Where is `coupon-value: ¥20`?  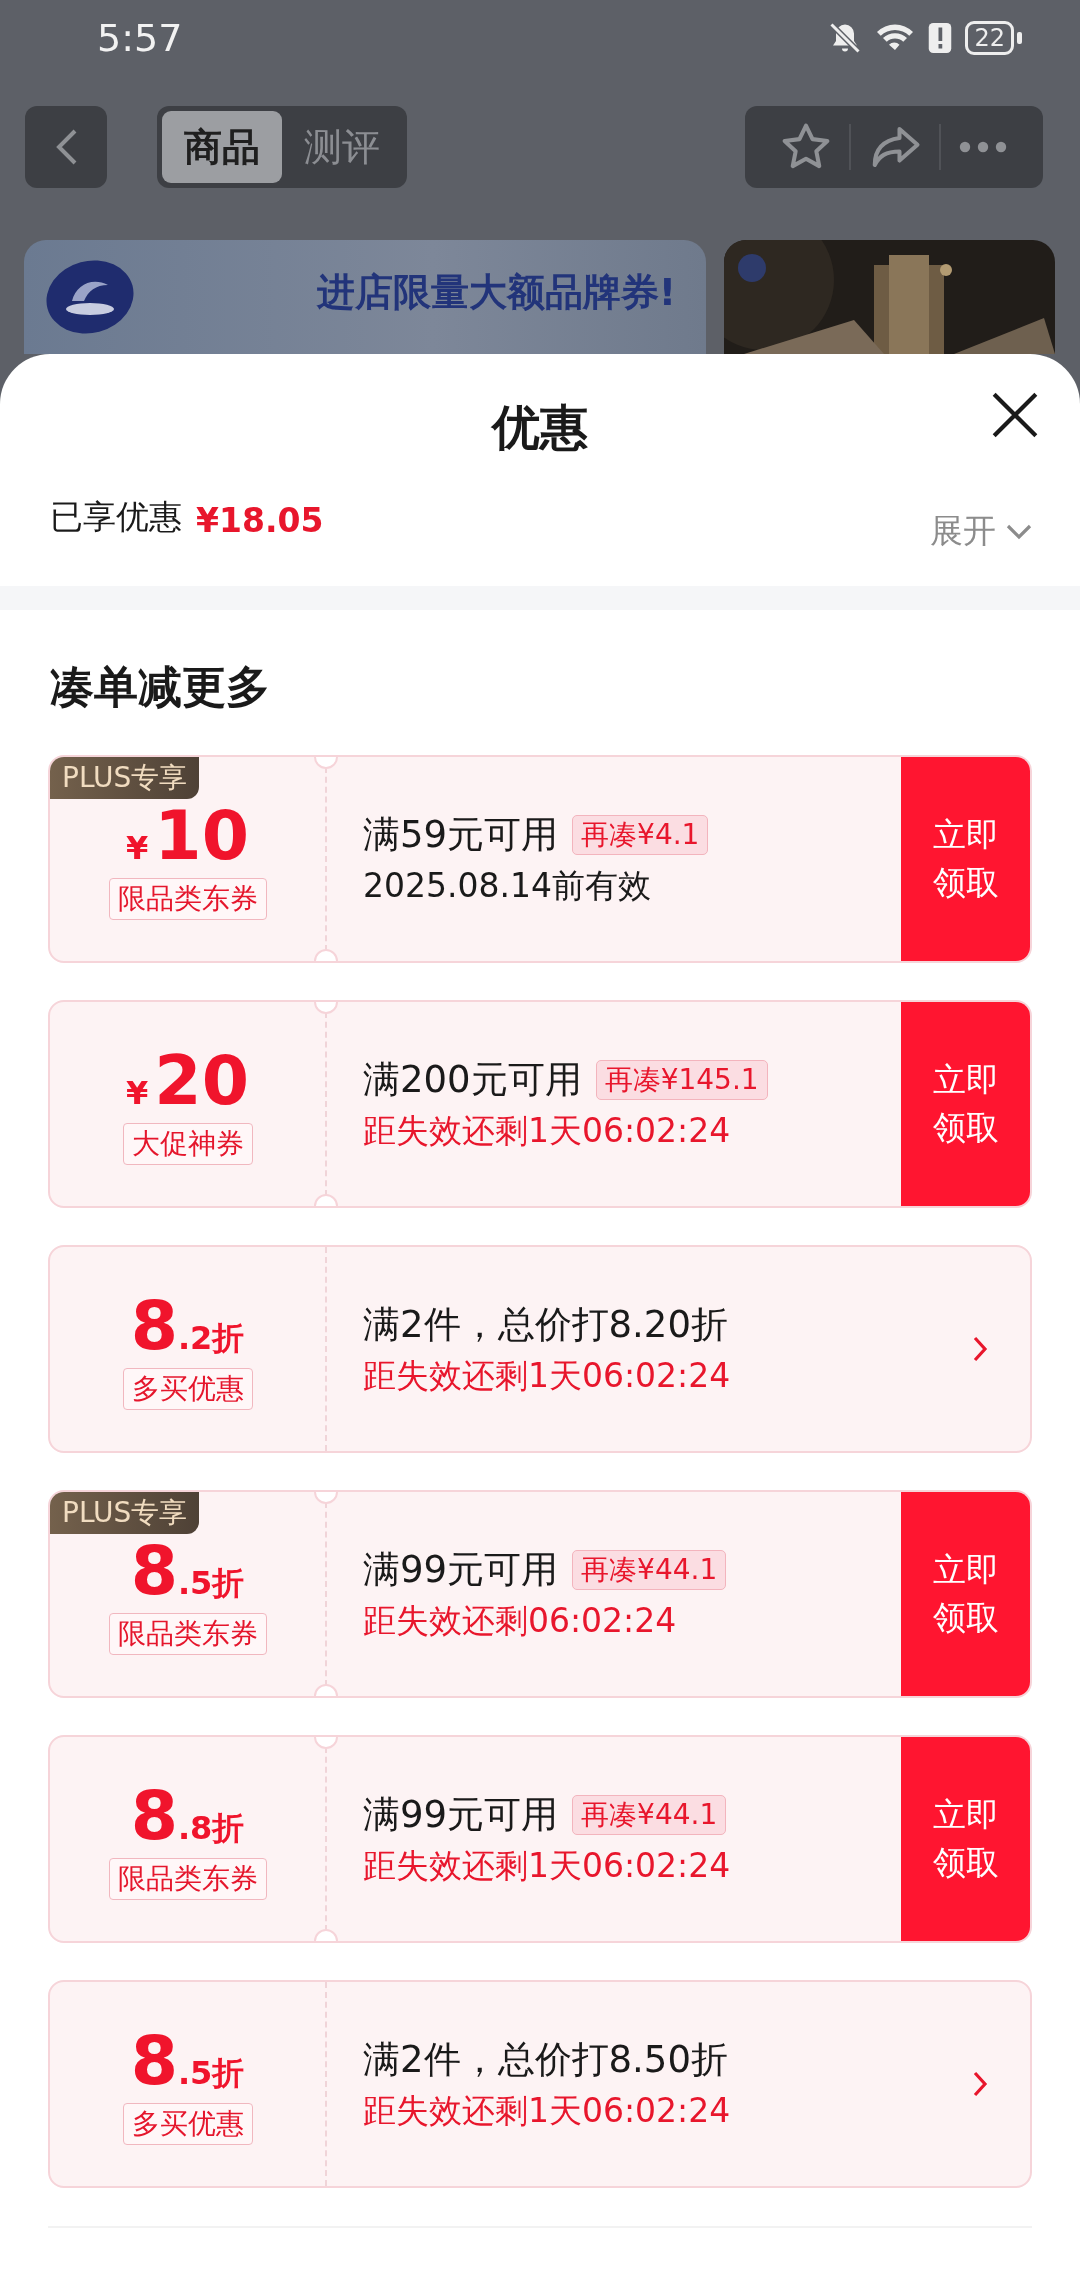 coupon-value: ¥20 is located at coordinates (187, 1081).